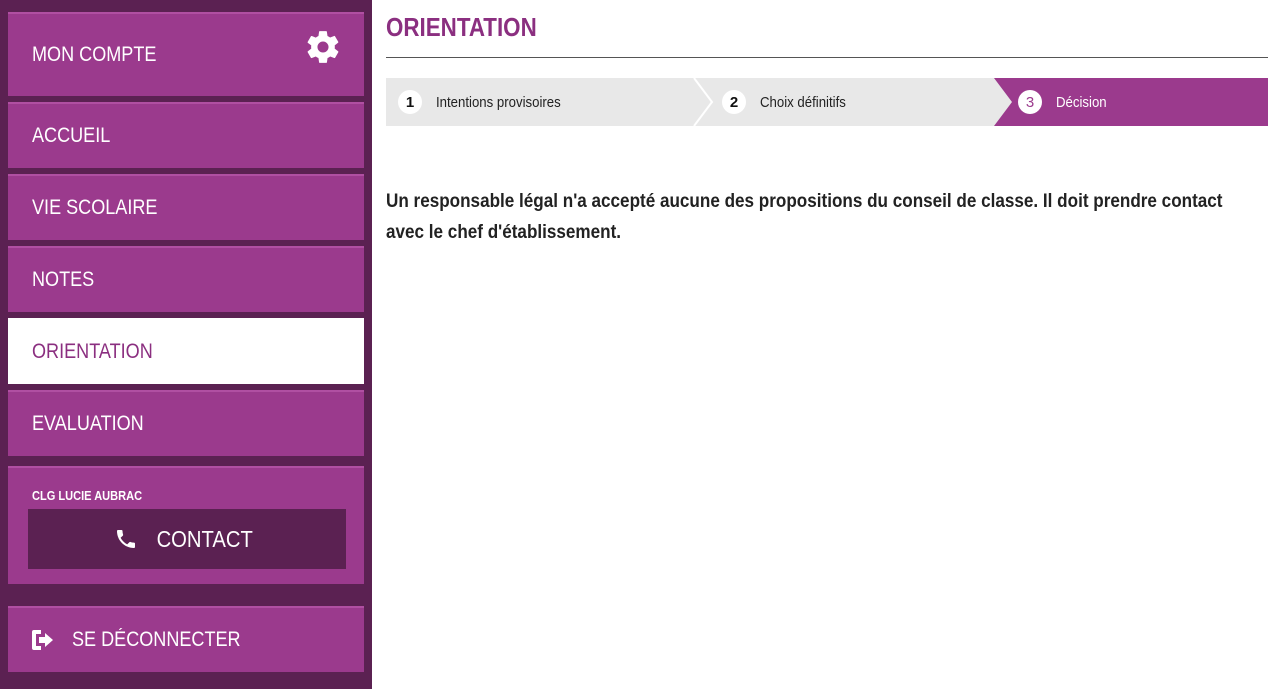 The height and width of the screenshot is (689, 1272). Describe the element at coordinates (94, 54) in the screenshot. I see `sidebar-item-label: MON COMPTE` at that location.